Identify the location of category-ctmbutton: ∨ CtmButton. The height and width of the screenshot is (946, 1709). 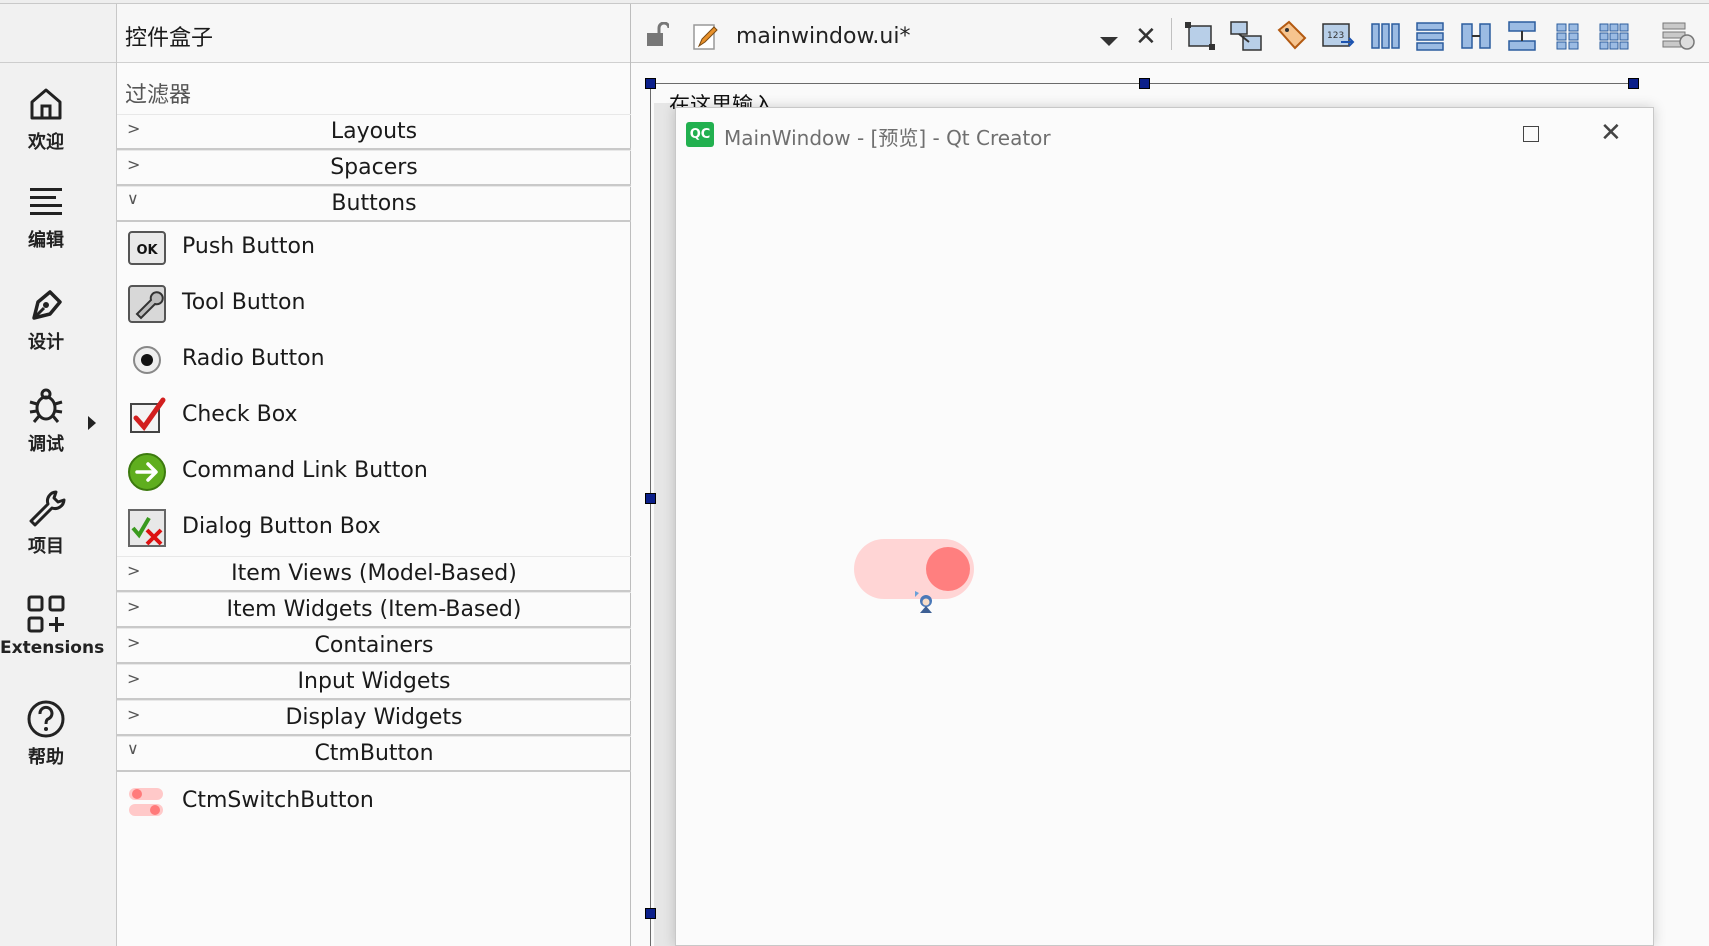
(374, 754).